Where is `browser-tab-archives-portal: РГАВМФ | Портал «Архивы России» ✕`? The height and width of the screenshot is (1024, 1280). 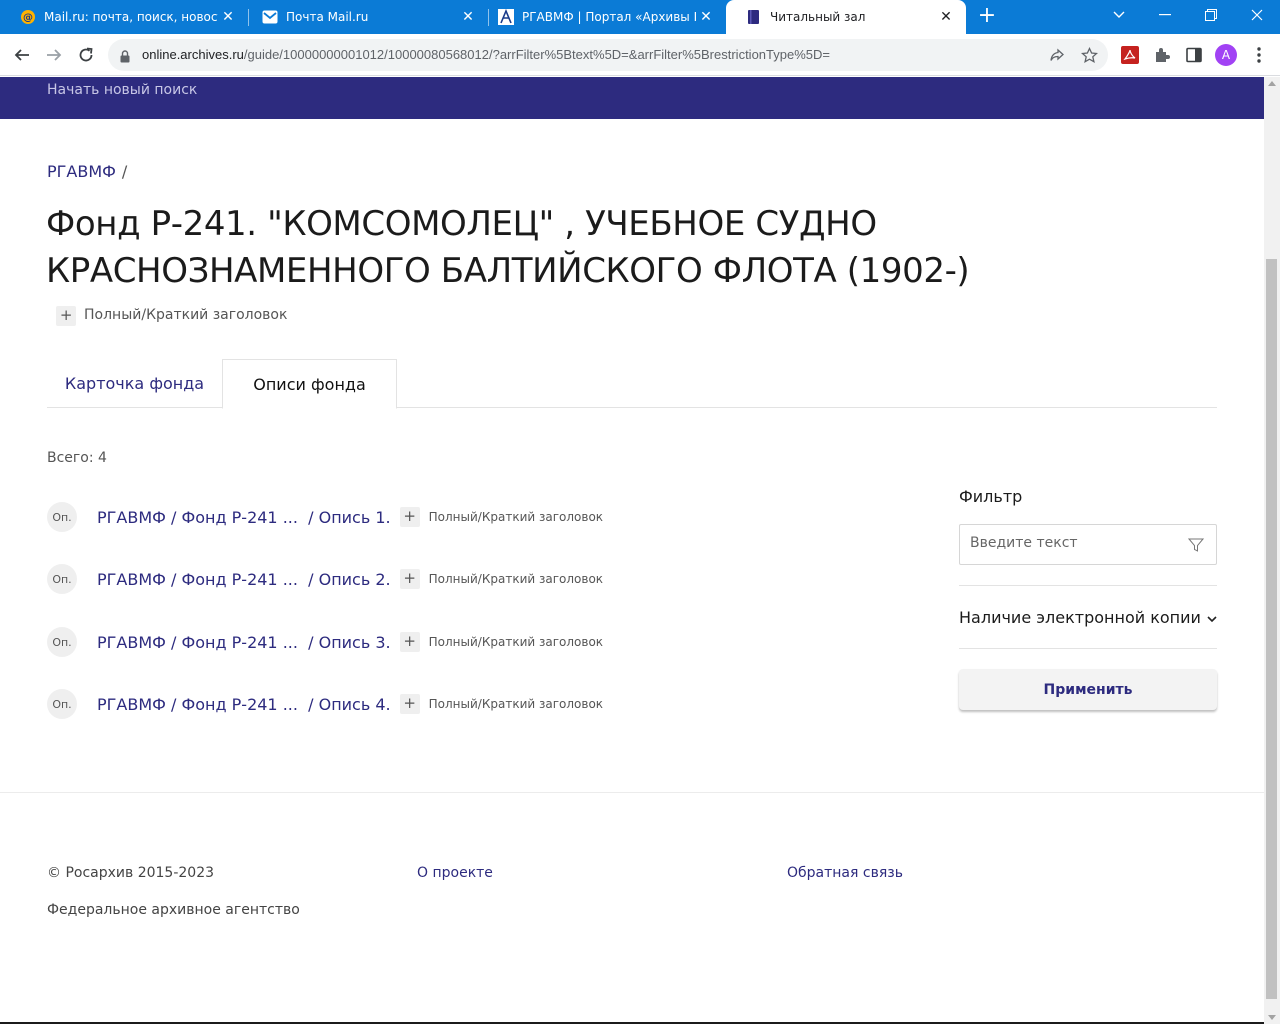 browser-tab-archives-portal: РГАВМФ | Портал «Архивы России» ✕ is located at coordinates (602, 17).